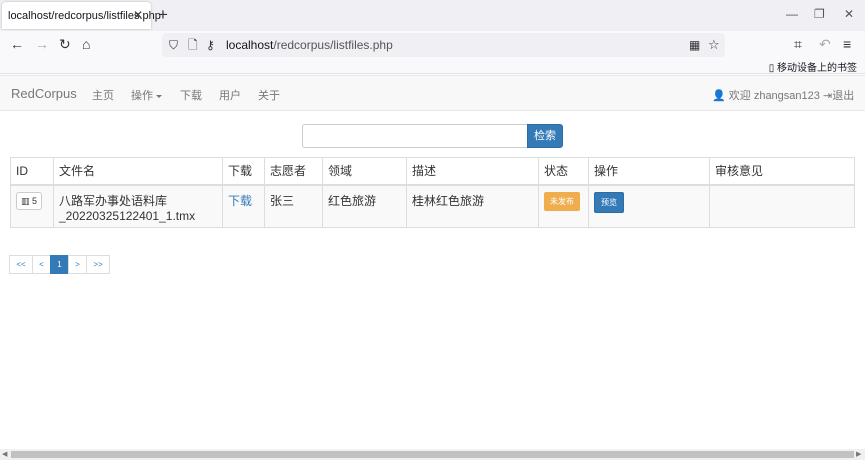  What do you see at coordinates (364, 171) in the screenshot?
I see `header-domain: 领域` at bounding box center [364, 171].